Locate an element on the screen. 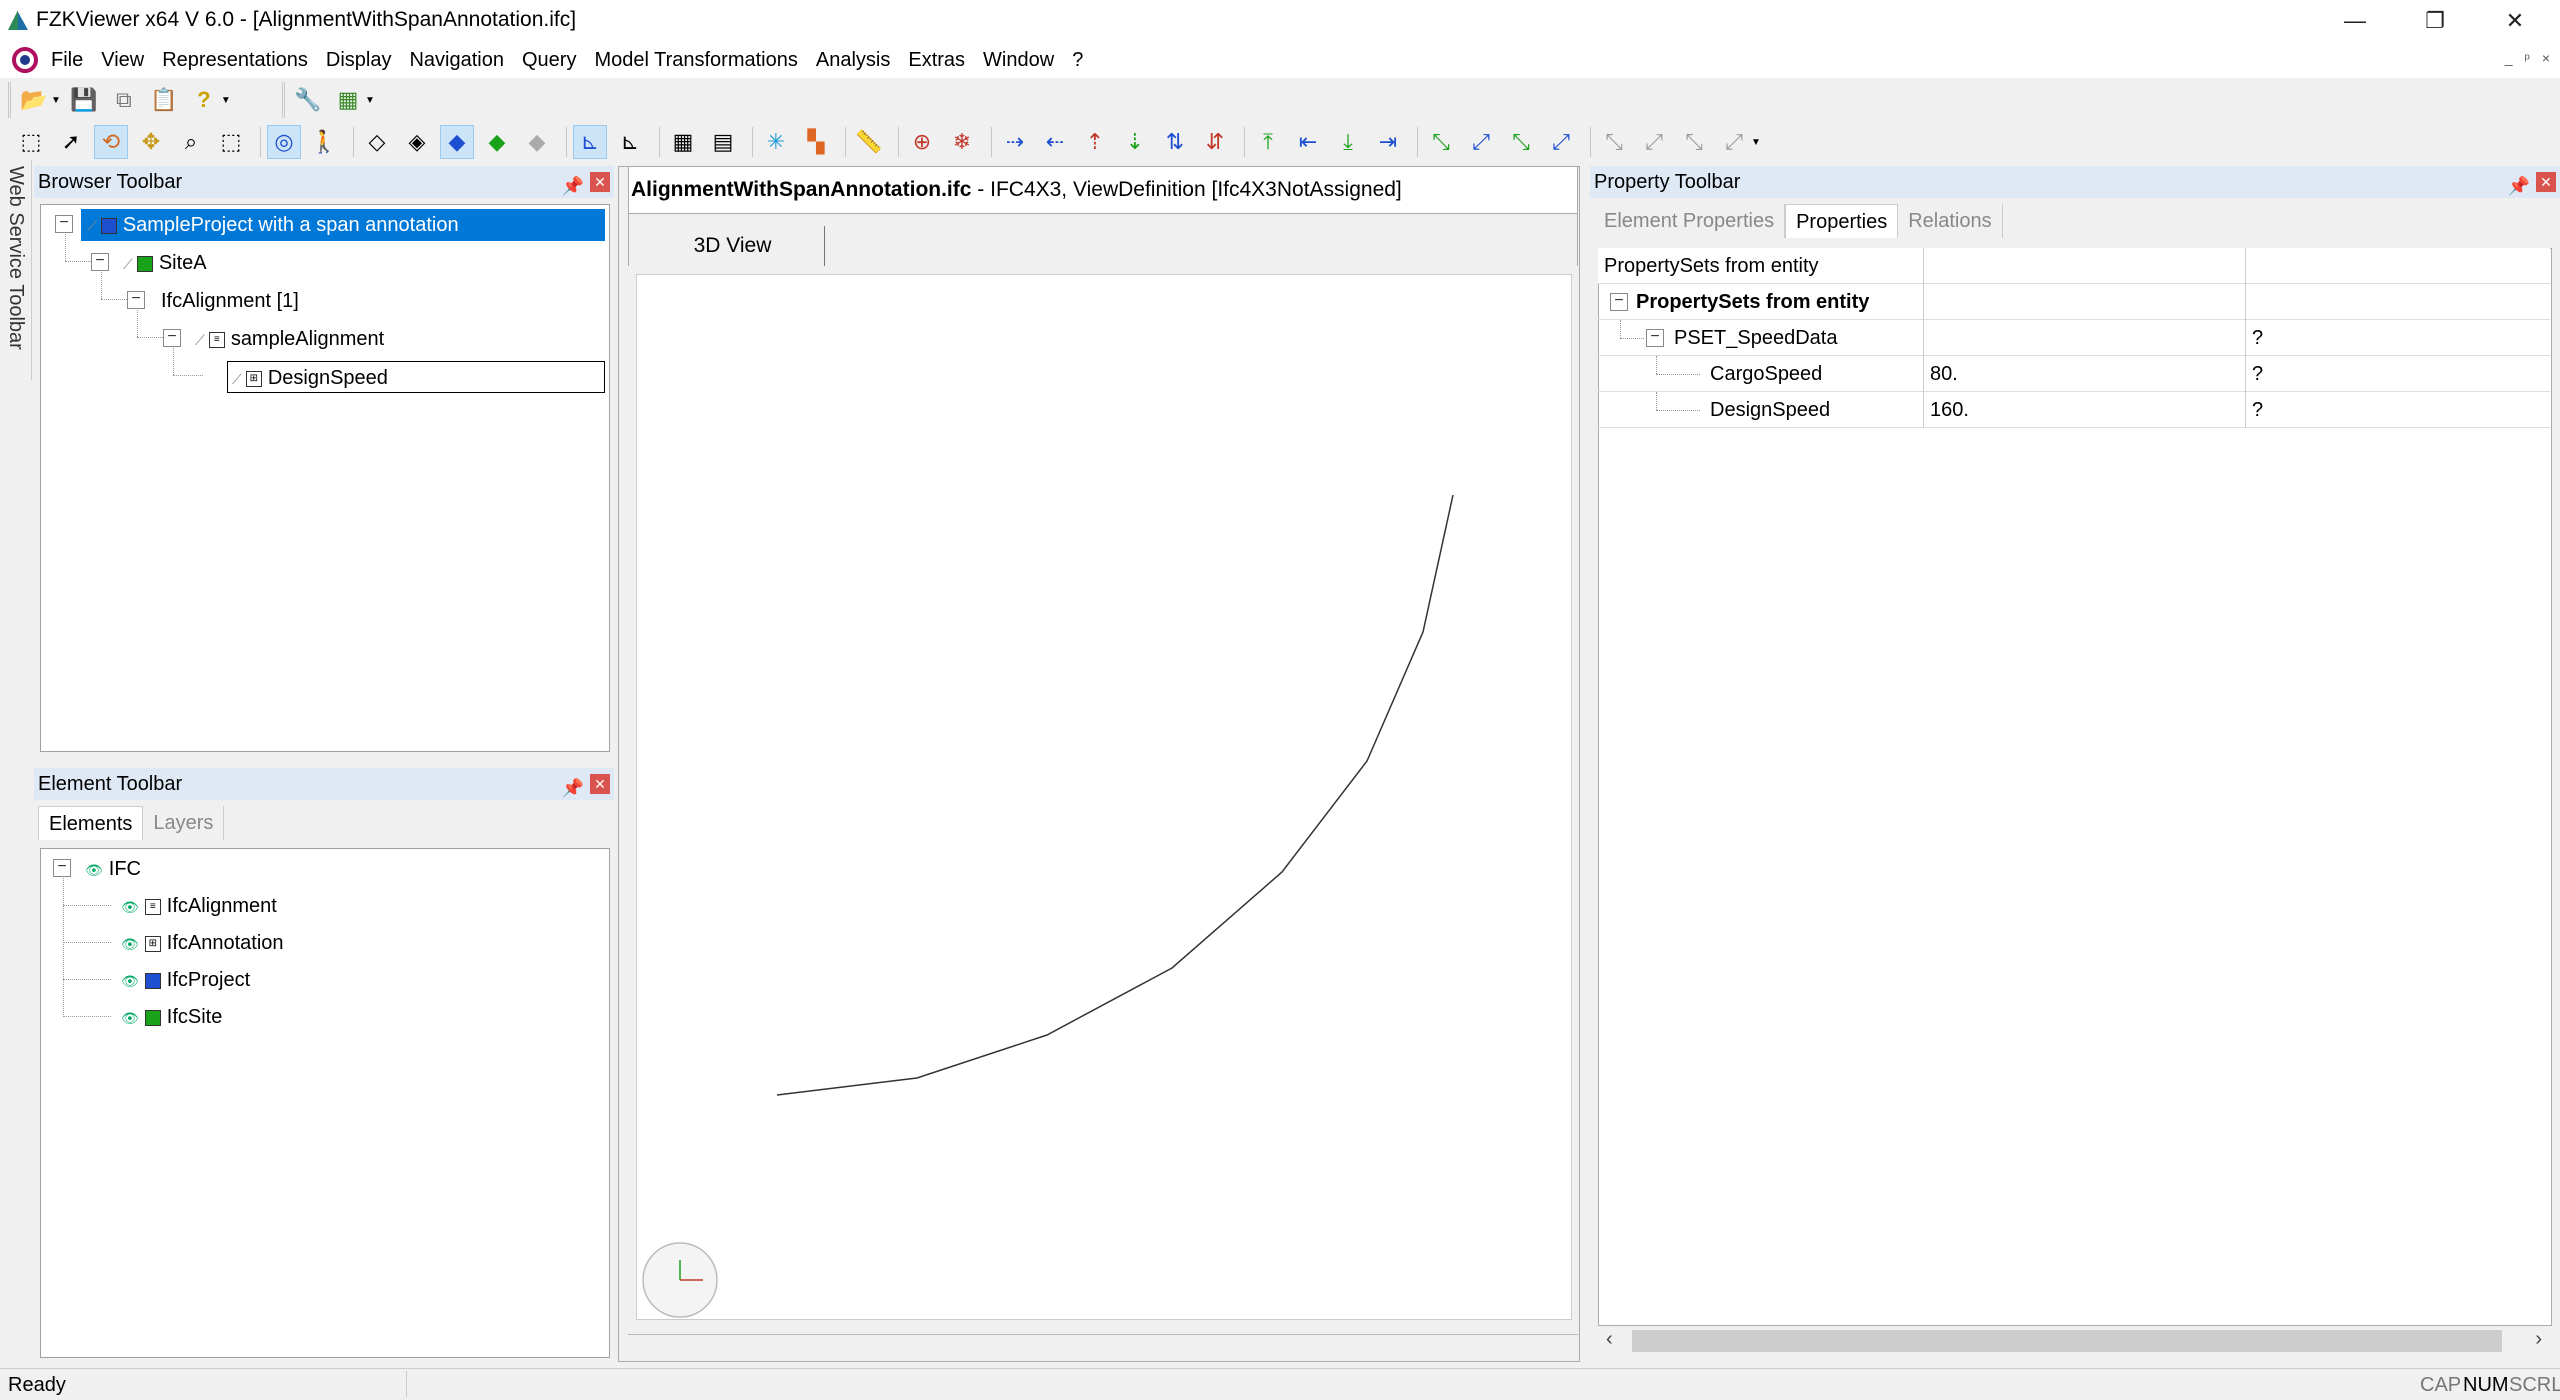 This screenshot has width=2560, height=1400. grid-icon: ▦ is located at coordinates (683, 142).